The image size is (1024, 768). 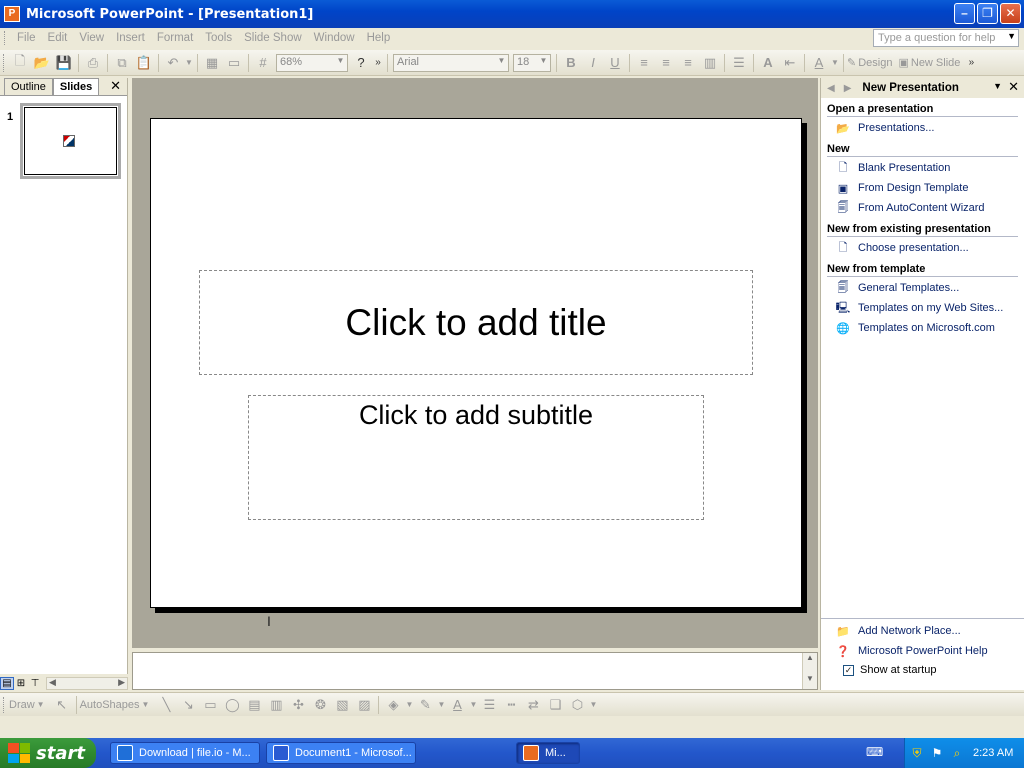 I want to click on security-shield-icon: ⛨, so click(x=917, y=753).